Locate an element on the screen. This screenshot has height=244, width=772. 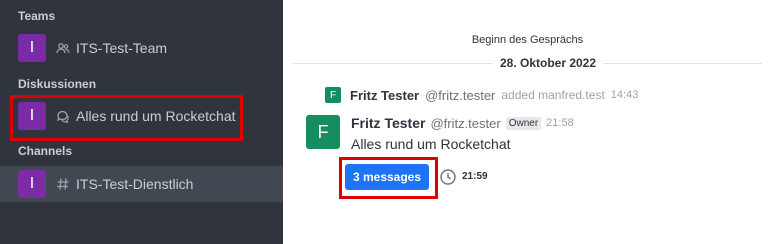
message-body: Alles rund um Rocketchat is located at coordinates (431, 144).